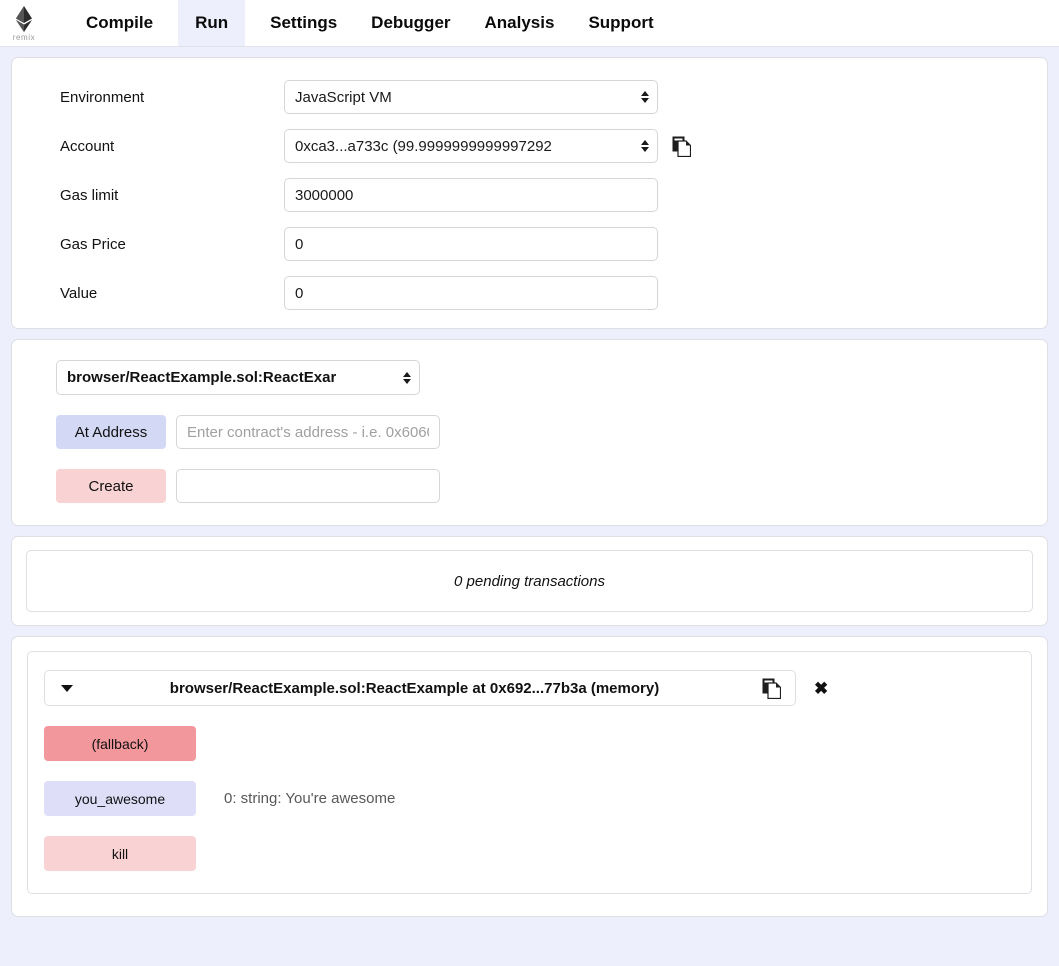 The image size is (1059, 966). What do you see at coordinates (529, 743) in the screenshot?
I see `function-row-fallback: (fallback)` at bounding box center [529, 743].